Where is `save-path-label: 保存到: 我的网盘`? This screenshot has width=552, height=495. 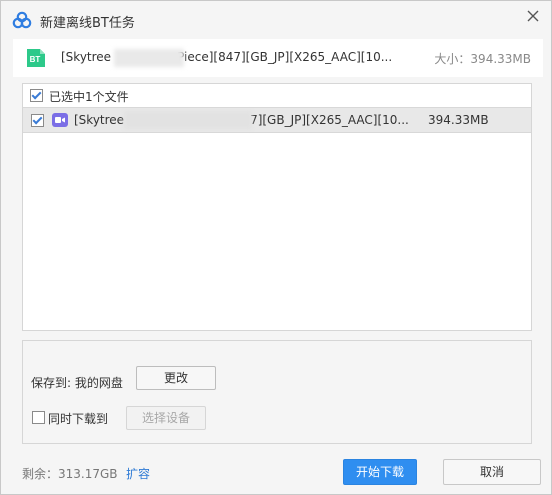
save-path-label: 保存到: 我的网盘 is located at coordinates (77, 383).